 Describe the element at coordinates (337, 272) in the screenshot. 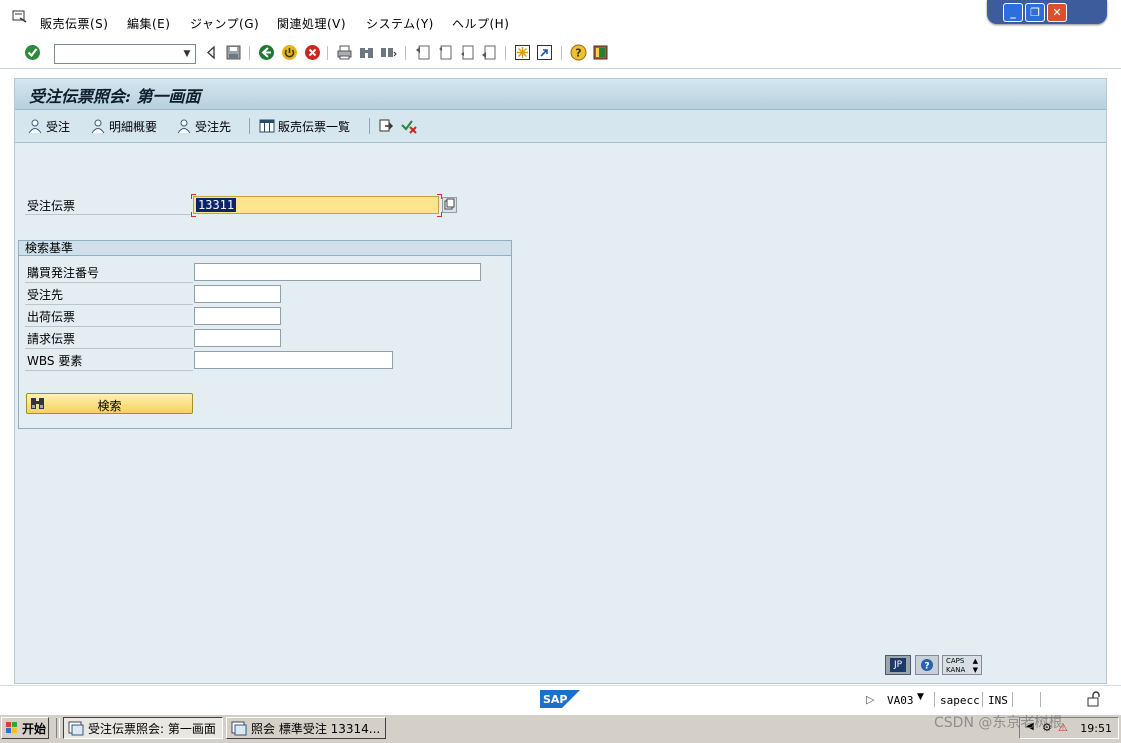

I see `po-number-input` at that location.